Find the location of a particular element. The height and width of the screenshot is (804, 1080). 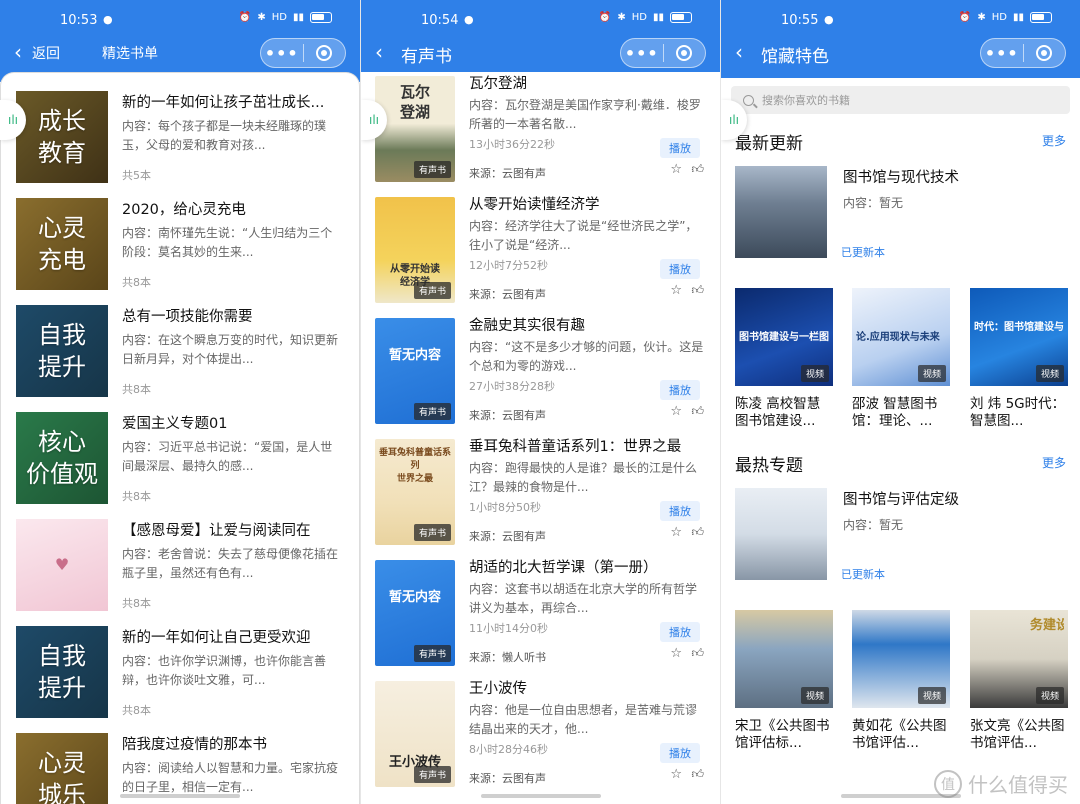

miniprogram-capsule: ••• is located at coordinates (663, 53).